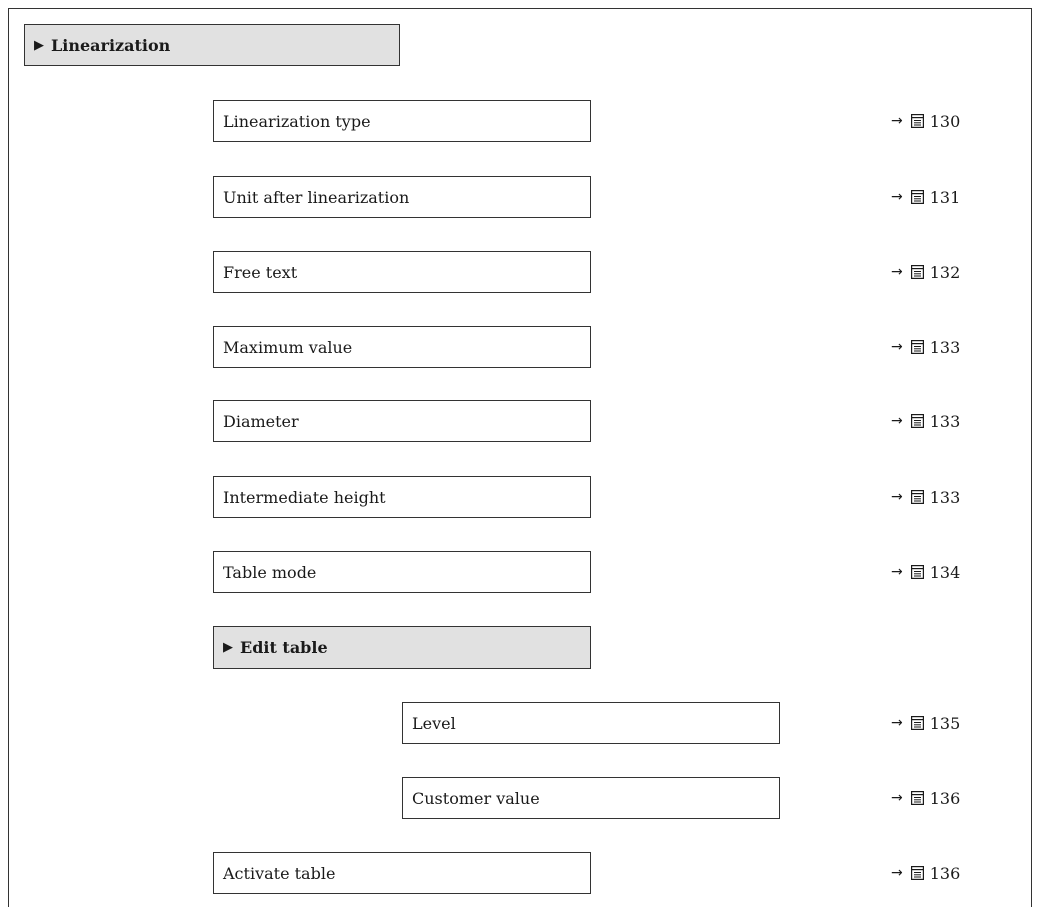  What do you see at coordinates (279, 873) in the screenshot?
I see `param-label: Activate table` at bounding box center [279, 873].